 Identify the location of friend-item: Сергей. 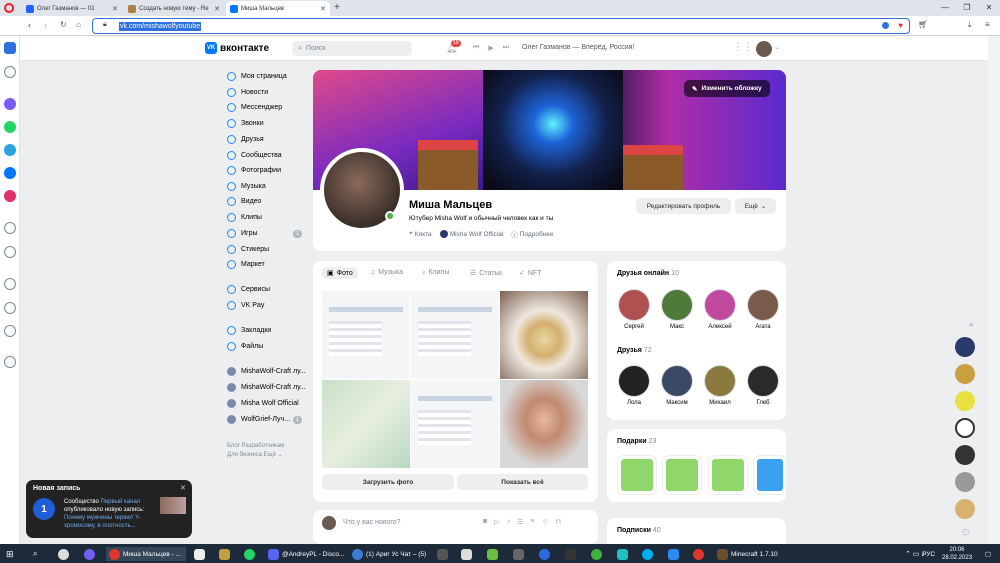
(634, 309).